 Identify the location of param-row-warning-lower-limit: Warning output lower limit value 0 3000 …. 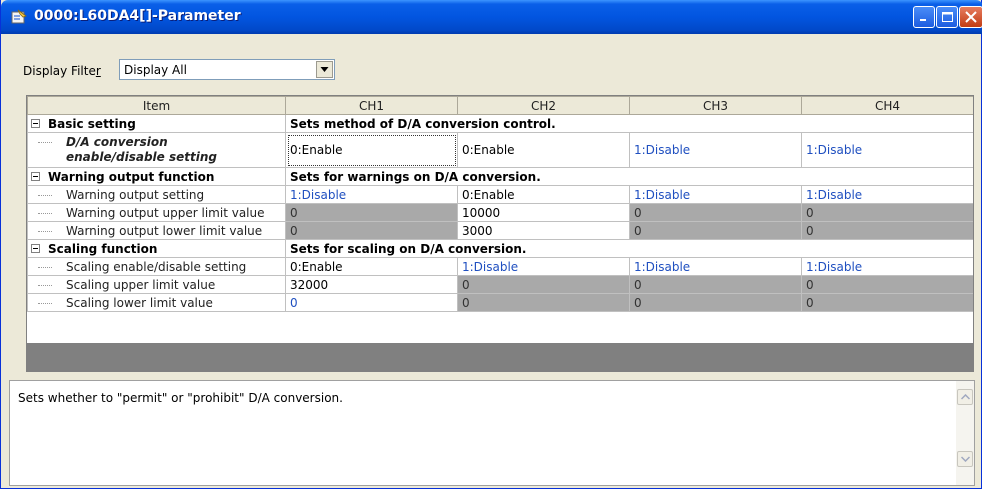
(500, 230).